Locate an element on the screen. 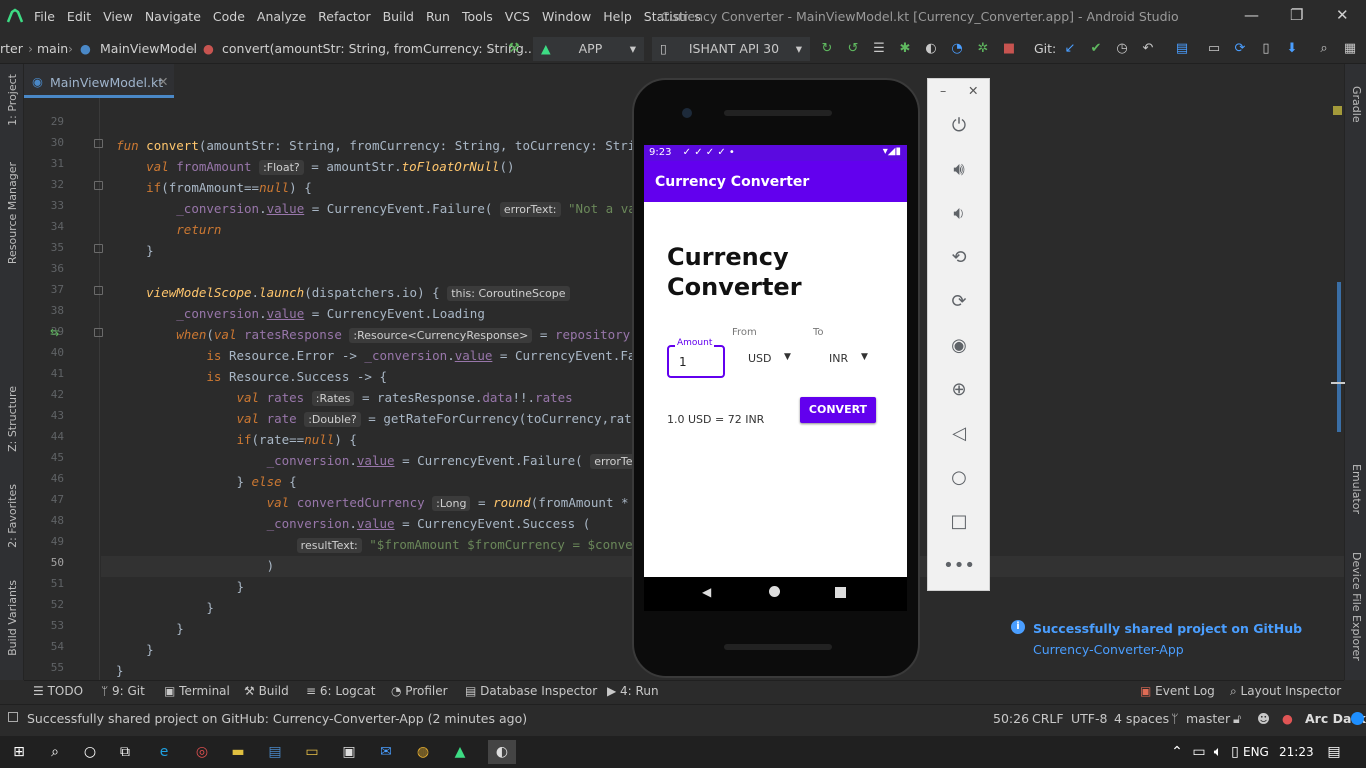 This screenshot has height=768, width=1366. emulator-tool-button: Emulator is located at coordinates (1356, 489).